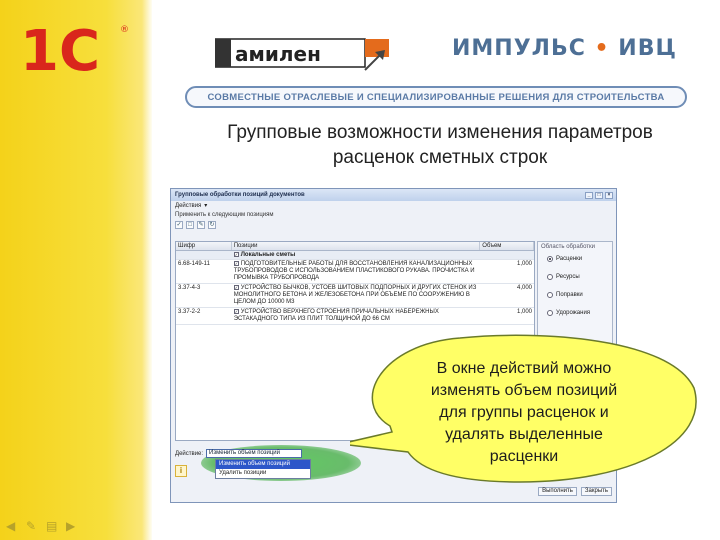 Image resolution: width=720 pixels, height=540 pixels. I want to click on cell-code: 6.68-149-11, so click(194, 264).